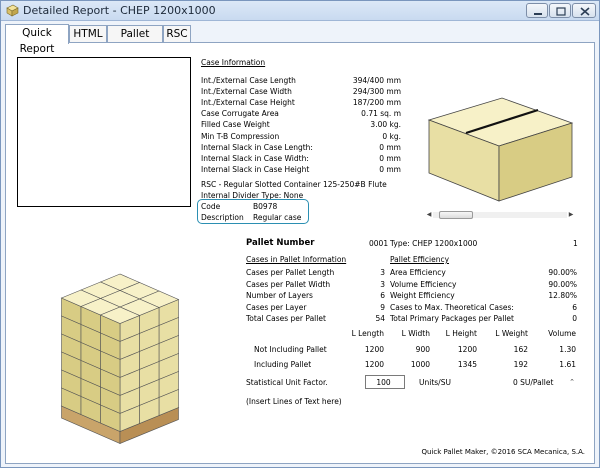 The height and width of the screenshot is (468, 600). Describe the element at coordinates (575, 243) in the screenshot. I see `pallet-type-count: 1` at that location.